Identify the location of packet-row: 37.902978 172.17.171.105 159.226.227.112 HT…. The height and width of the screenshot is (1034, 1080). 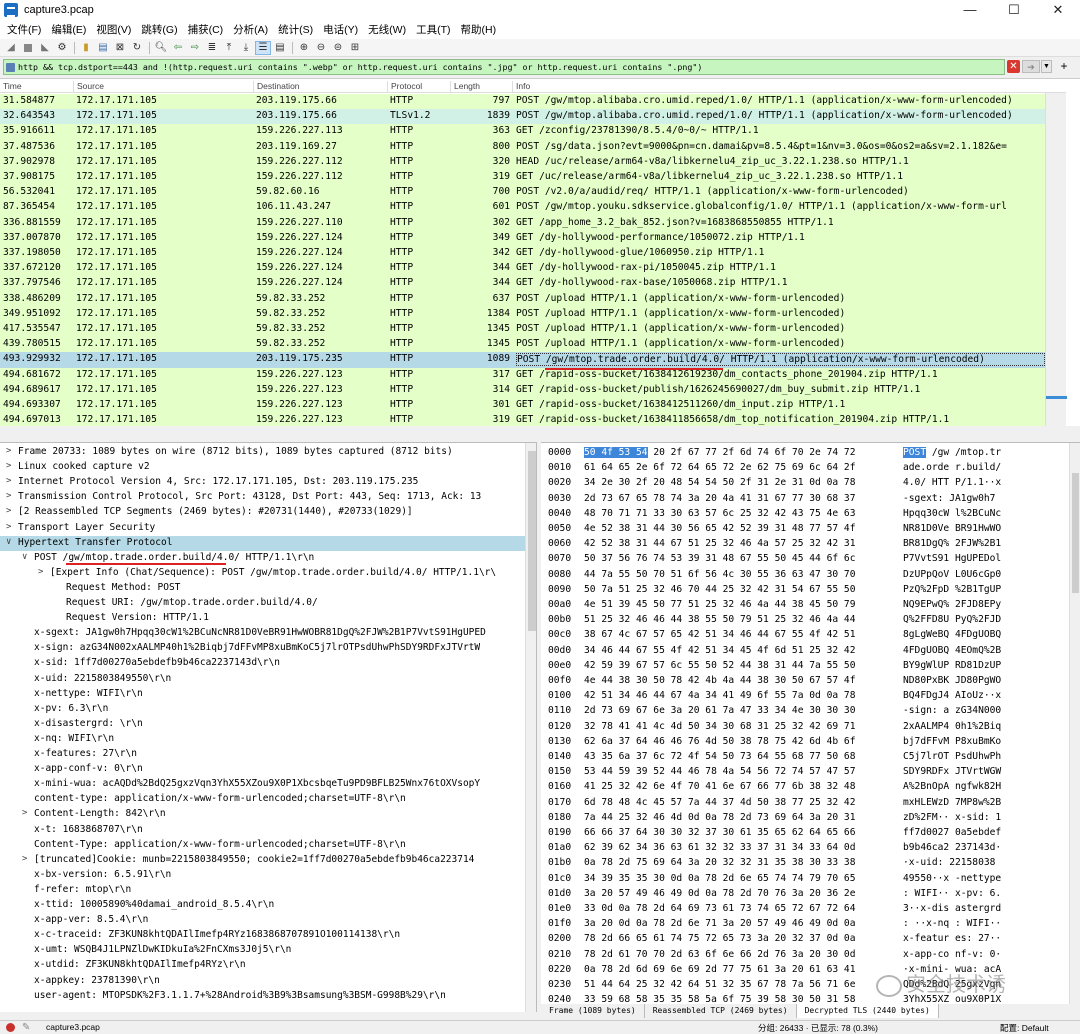
(522, 162).